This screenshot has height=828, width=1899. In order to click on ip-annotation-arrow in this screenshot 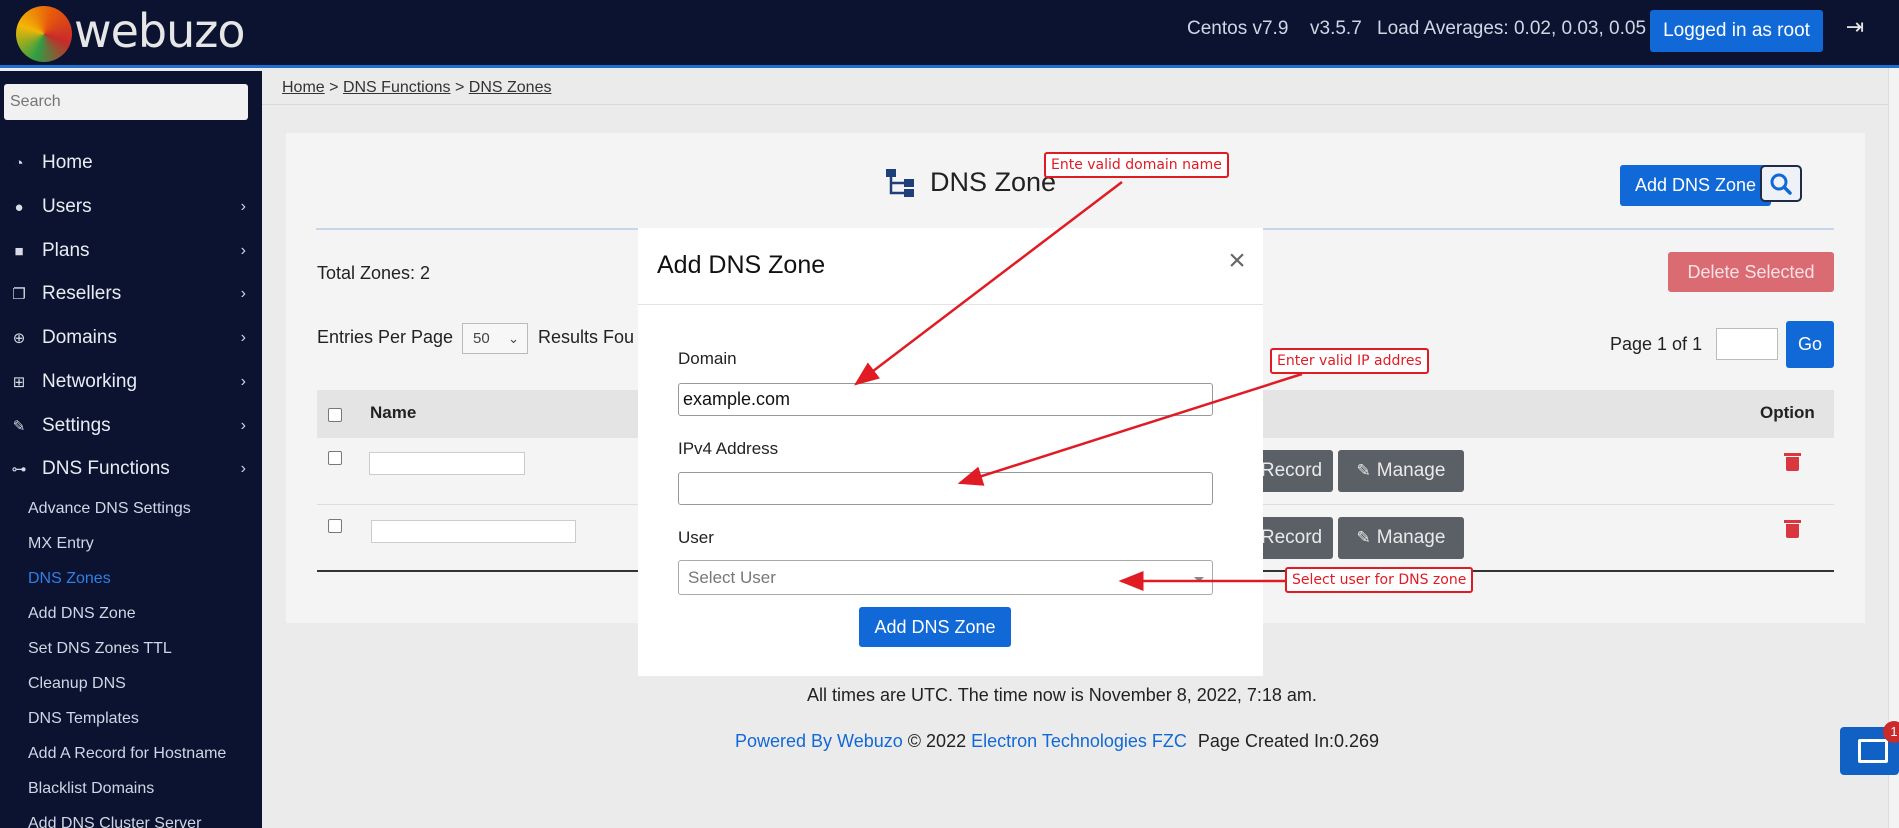, I will do `click(1130, 429)`.